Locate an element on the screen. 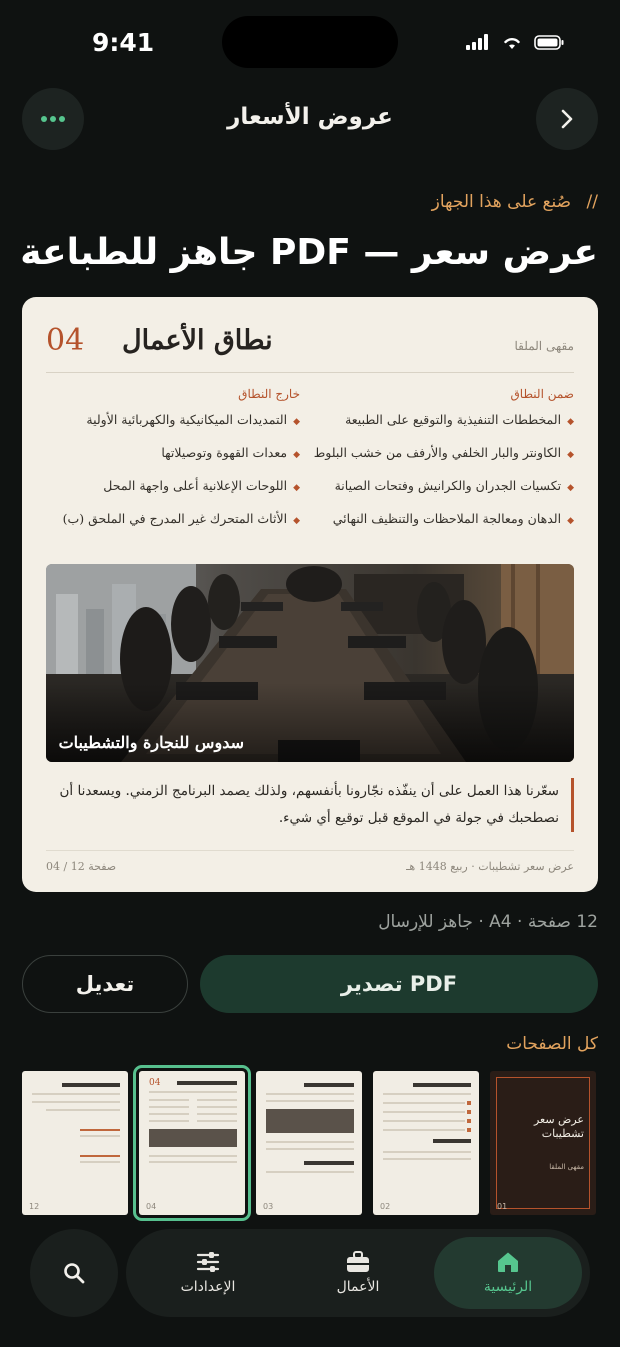 The image size is (620, 1347). search-button is located at coordinates (74, 1273).